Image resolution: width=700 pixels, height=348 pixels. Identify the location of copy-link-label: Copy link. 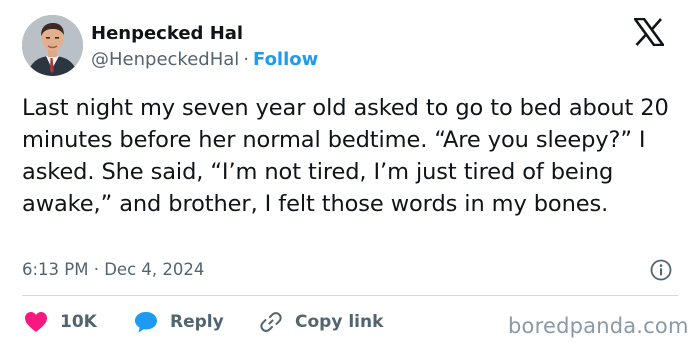
(339, 322).